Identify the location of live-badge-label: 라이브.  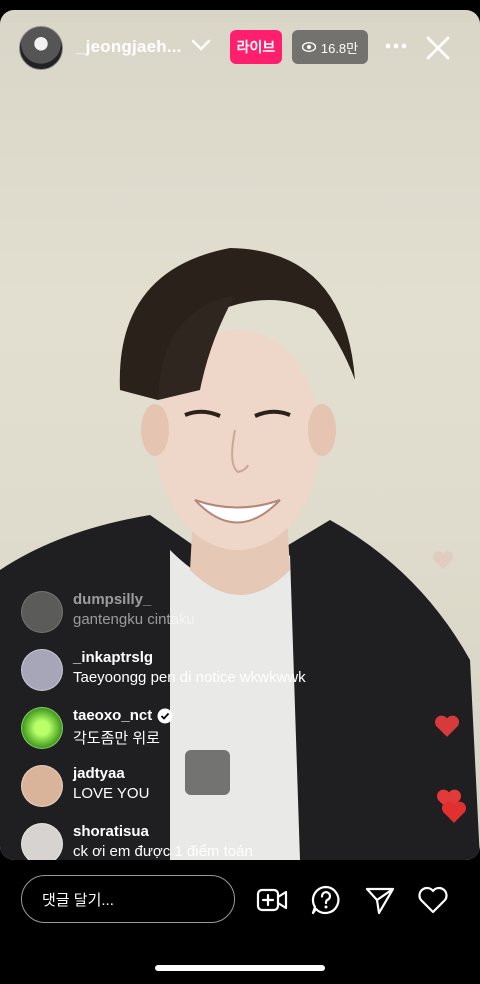
(256, 47).